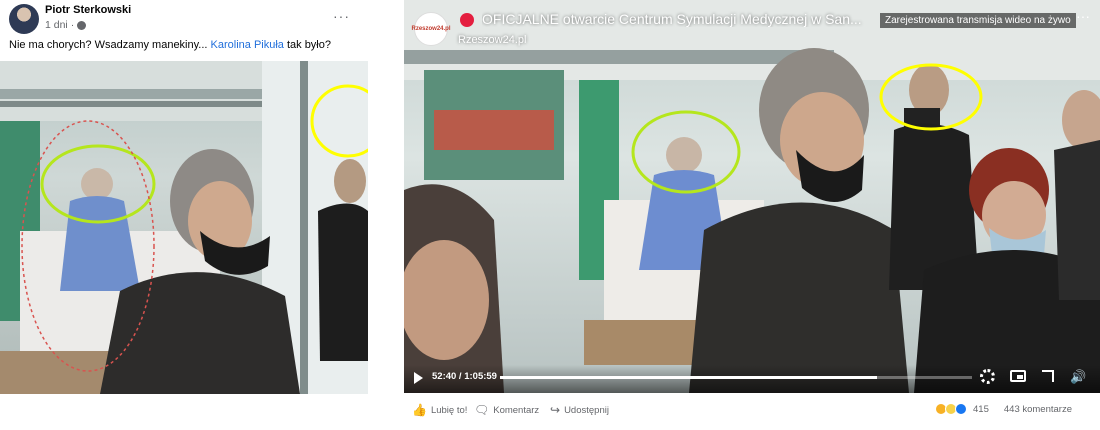  What do you see at coordinates (418, 378) in the screenshot?
I see `play-icon` at bounding box center [418, 378].